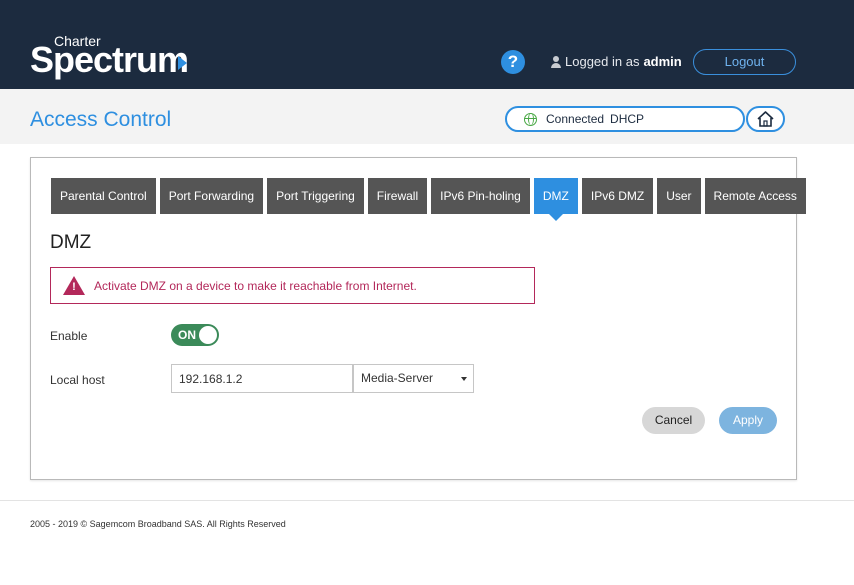 The image size is (854, 585). I want to click on chevron-down-icon, so click(464, 379).